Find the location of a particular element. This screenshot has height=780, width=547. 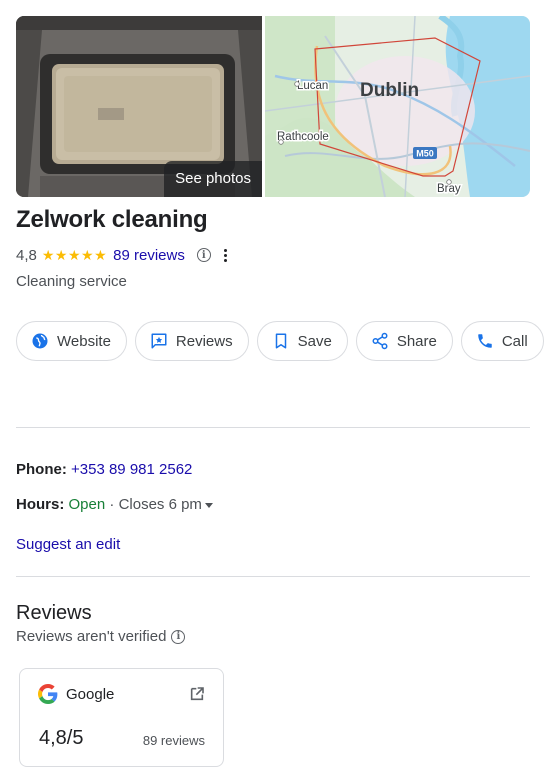

reviews-note: Reviews aren't verified i is located at coordinates (101, 636).